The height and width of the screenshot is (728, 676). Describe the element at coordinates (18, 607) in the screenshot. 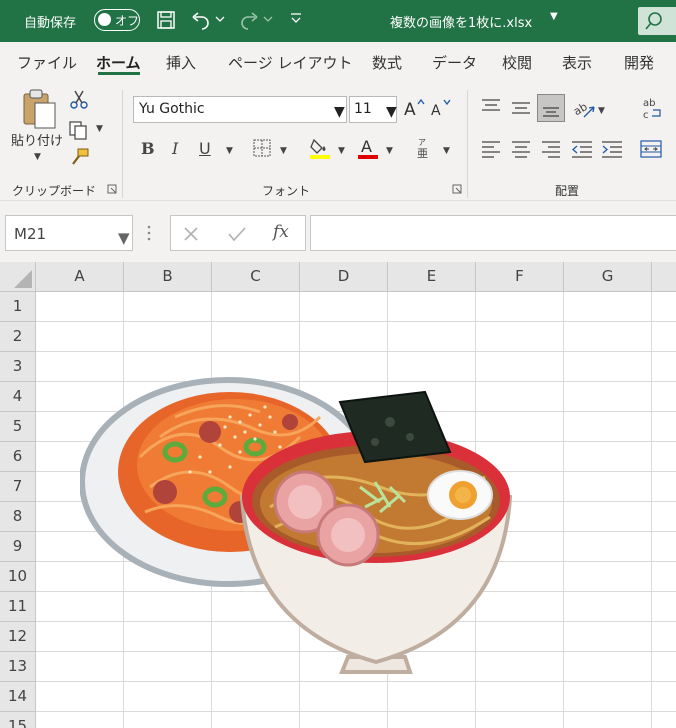

I see `row-header: 11` at that location.